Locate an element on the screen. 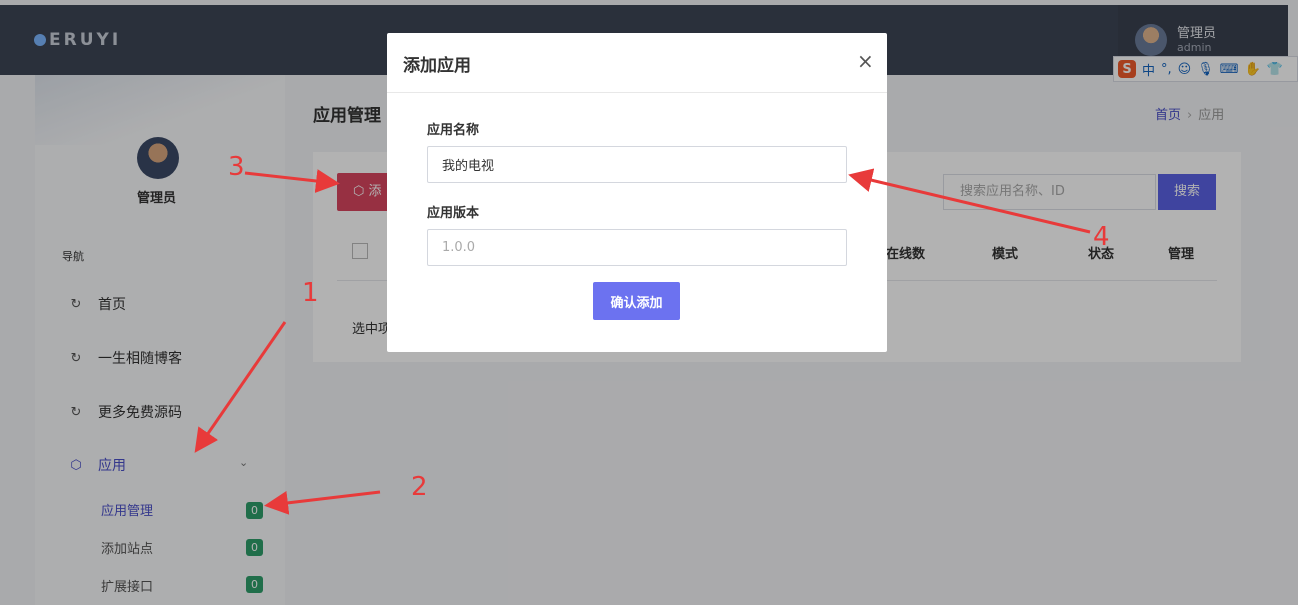 This screenshot has width=1298, height=605. divider is located at coordinates (637, 92).